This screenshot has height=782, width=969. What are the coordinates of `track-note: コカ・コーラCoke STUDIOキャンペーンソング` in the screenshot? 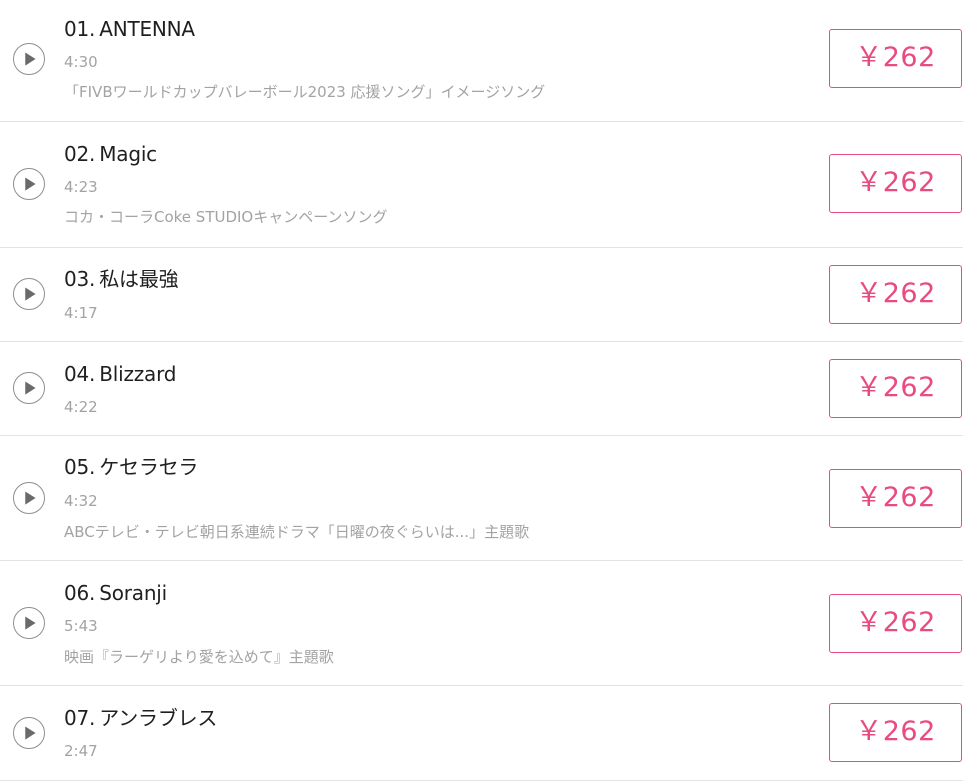 It's located at (226, 217).